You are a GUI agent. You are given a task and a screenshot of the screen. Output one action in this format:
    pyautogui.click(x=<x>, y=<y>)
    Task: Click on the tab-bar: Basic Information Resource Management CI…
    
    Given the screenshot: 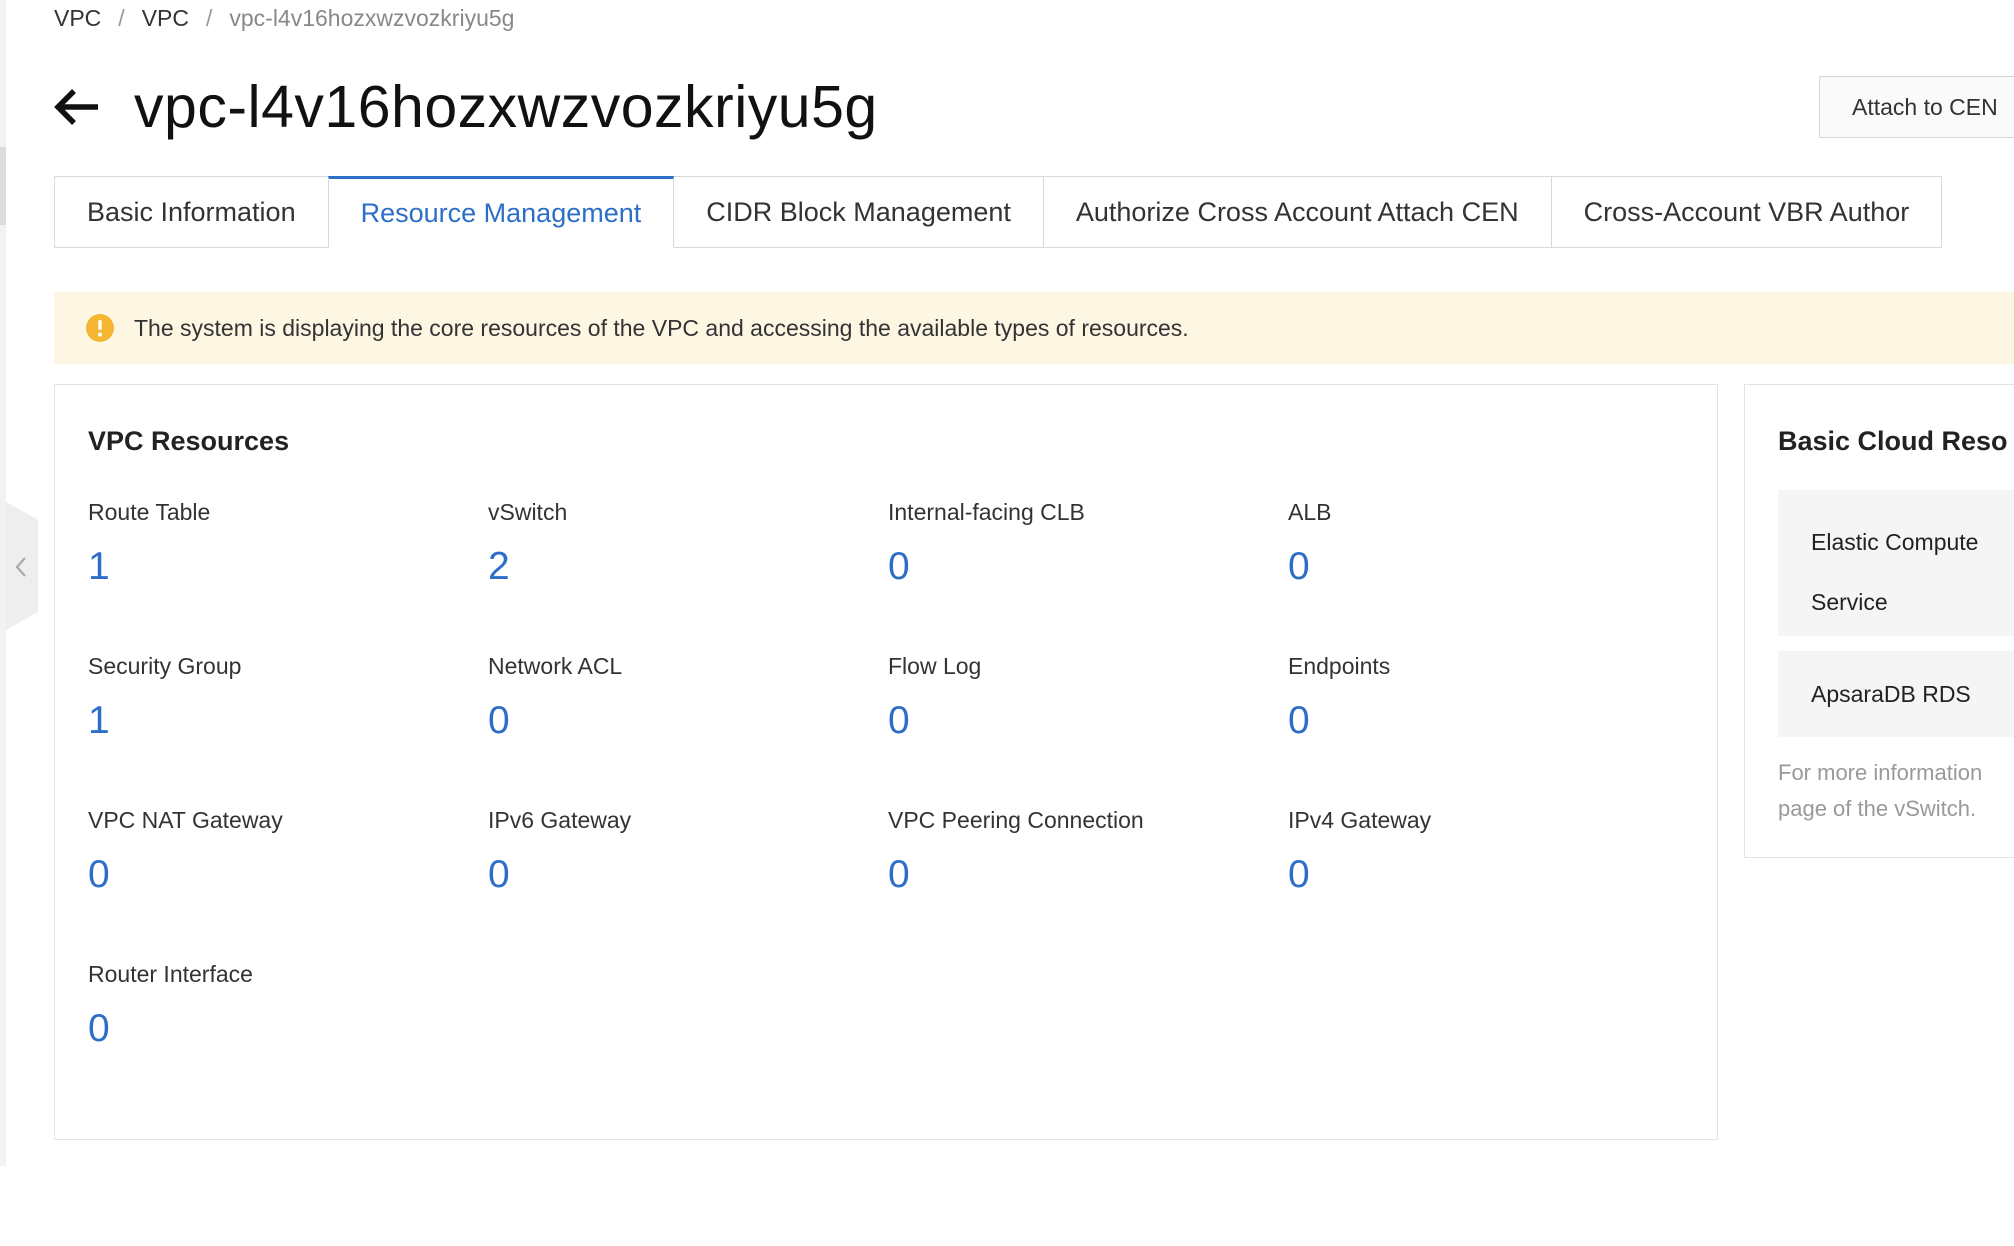 What is the action you would take?
    pyautogui.click(x=998, y=212)
    